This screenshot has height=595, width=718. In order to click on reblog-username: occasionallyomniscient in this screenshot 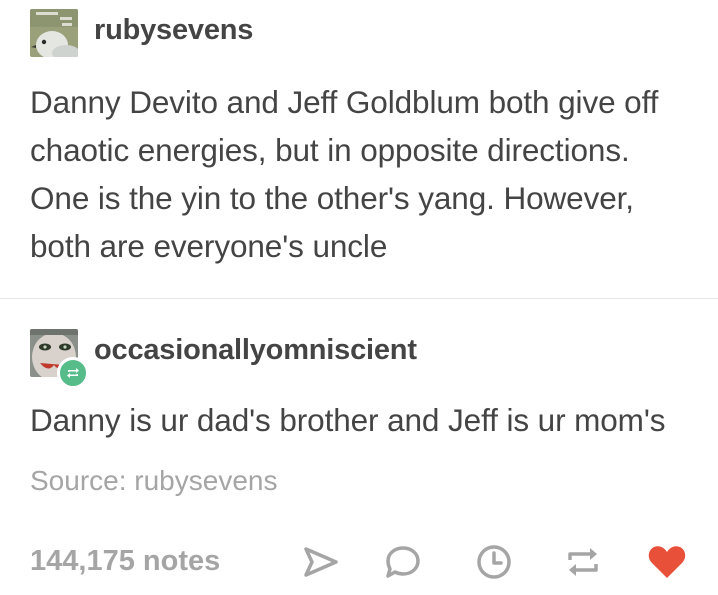, I will do `click(255, 350)`.